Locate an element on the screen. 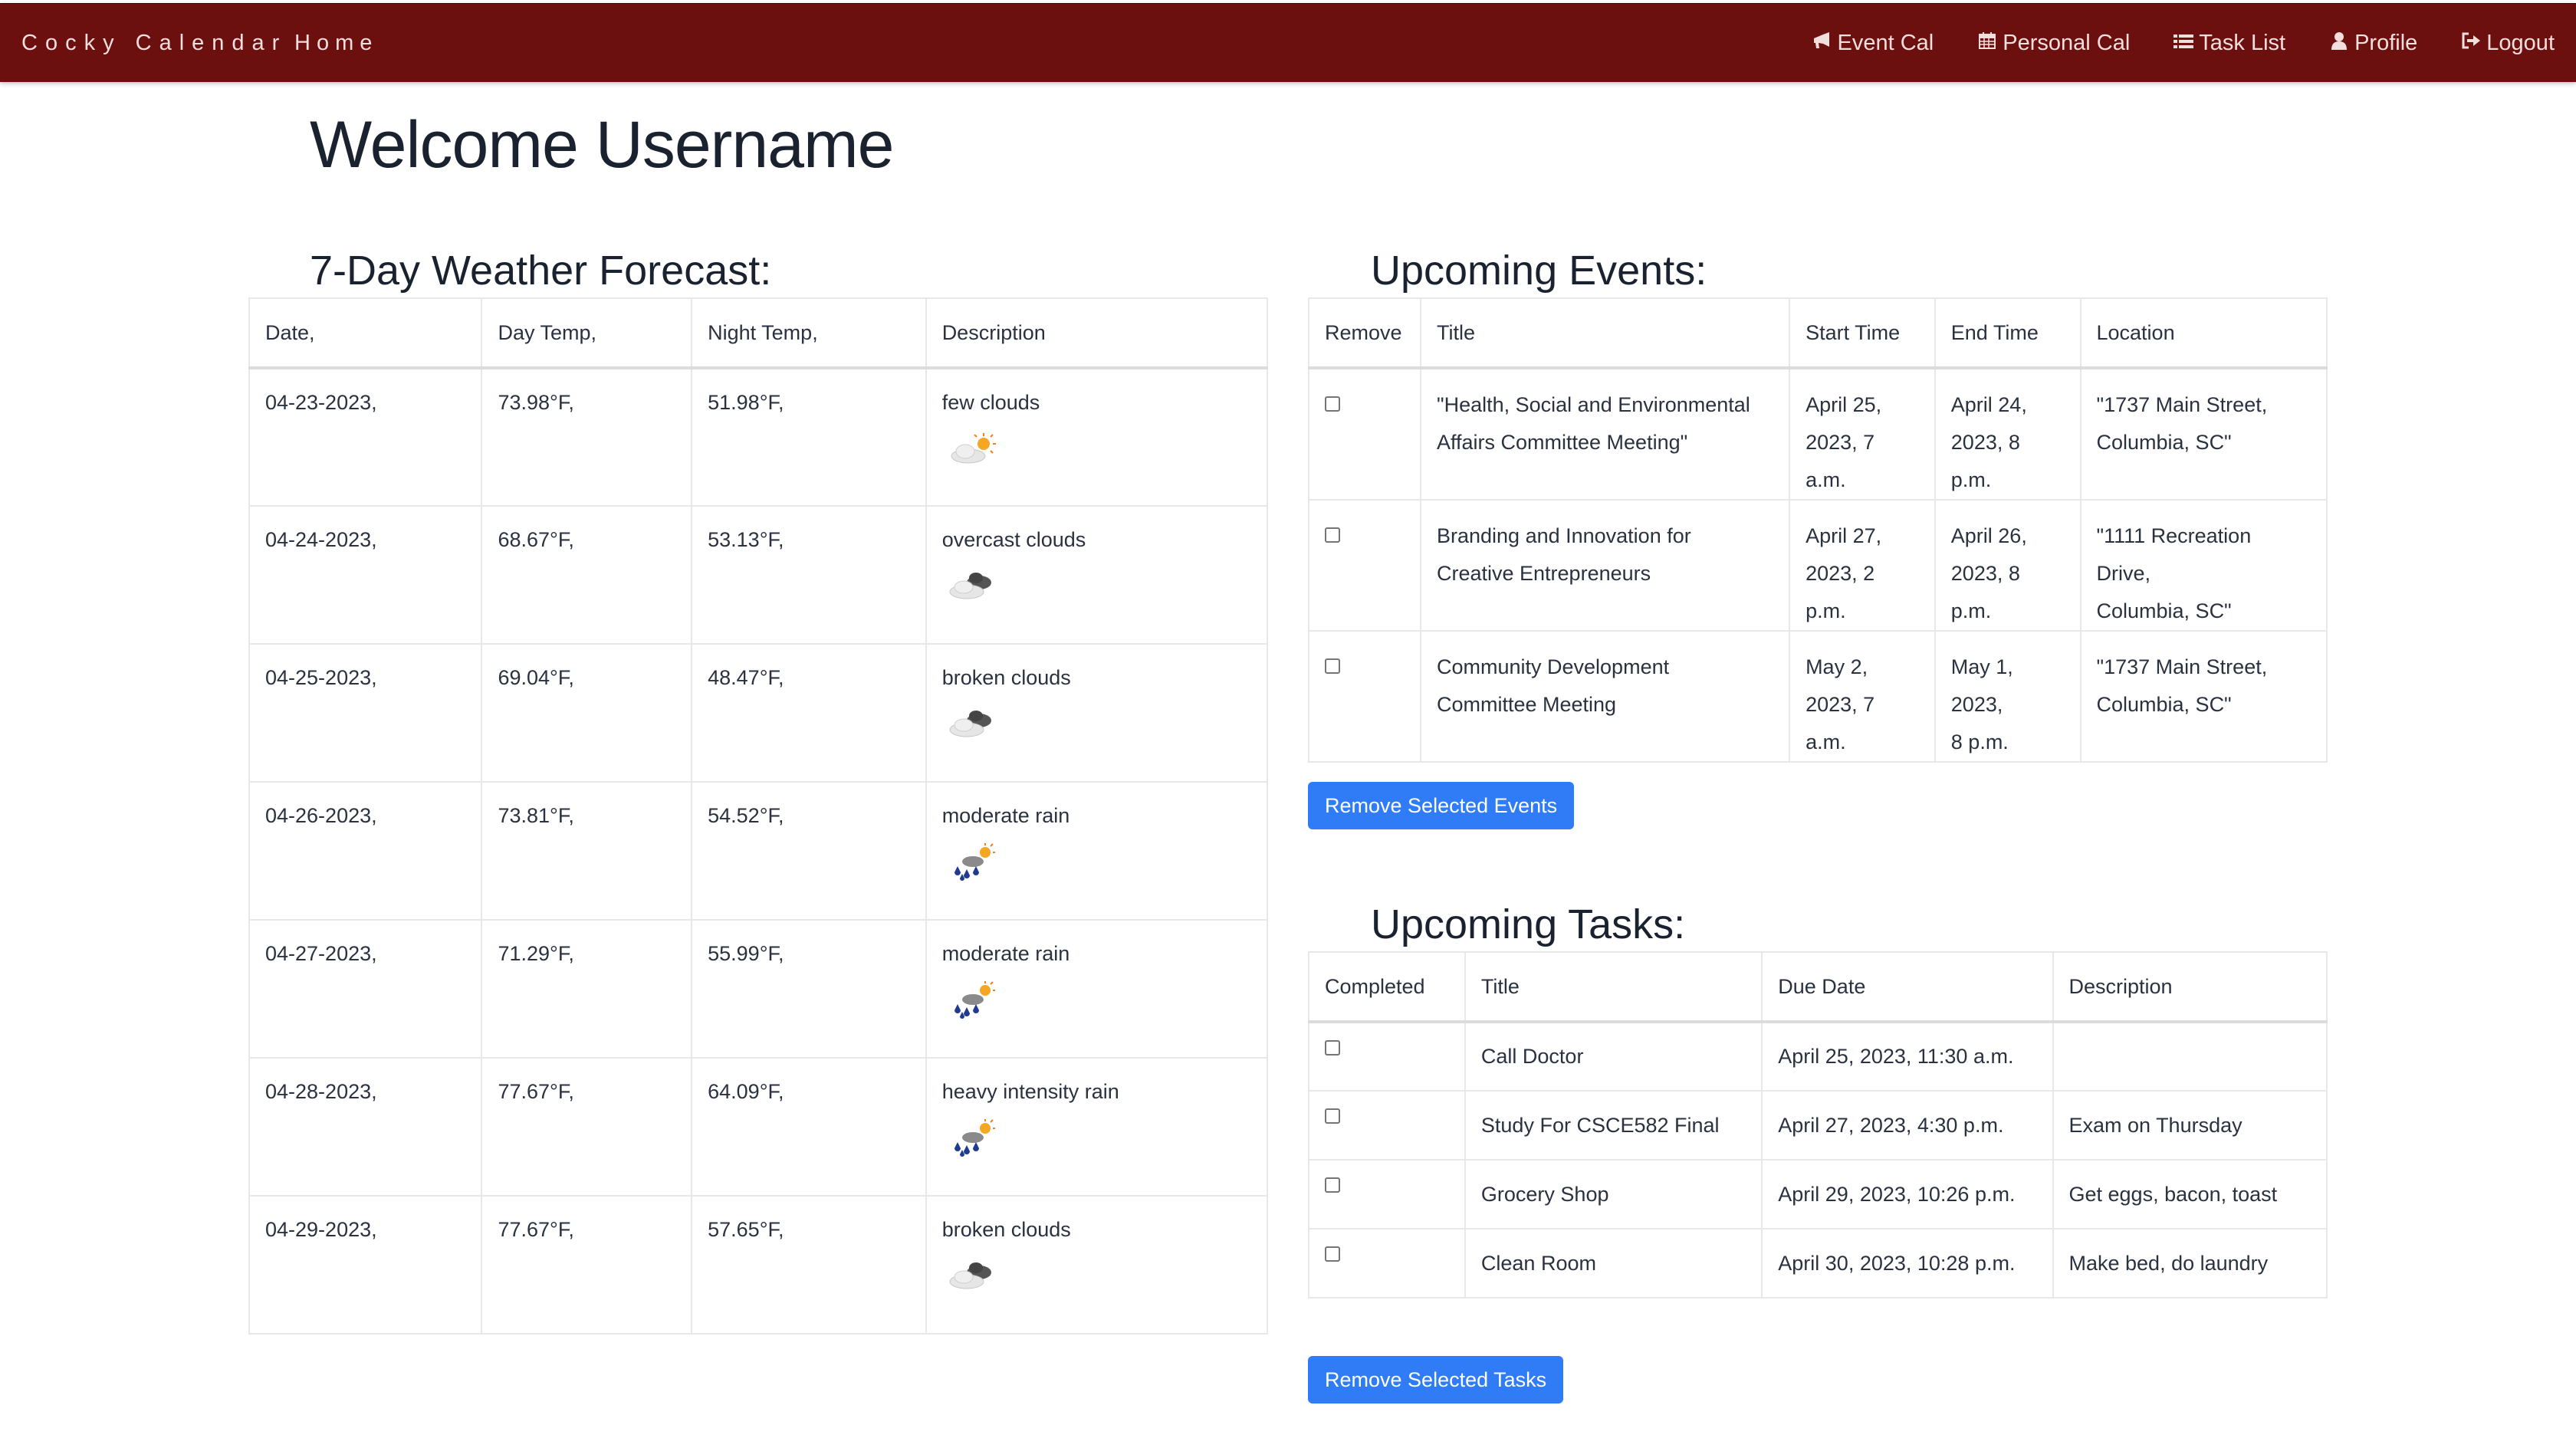  list-icon is located at coordinates (2183, 43).